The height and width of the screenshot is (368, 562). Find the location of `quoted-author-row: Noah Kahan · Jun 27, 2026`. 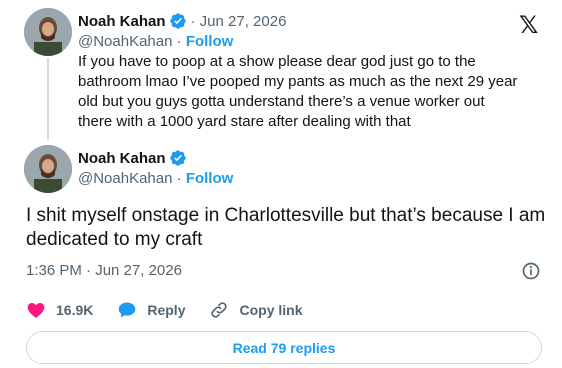

quoted-author-row: Noah Kahan · Jun 27, 2026 is located at coordinates (182, 21).